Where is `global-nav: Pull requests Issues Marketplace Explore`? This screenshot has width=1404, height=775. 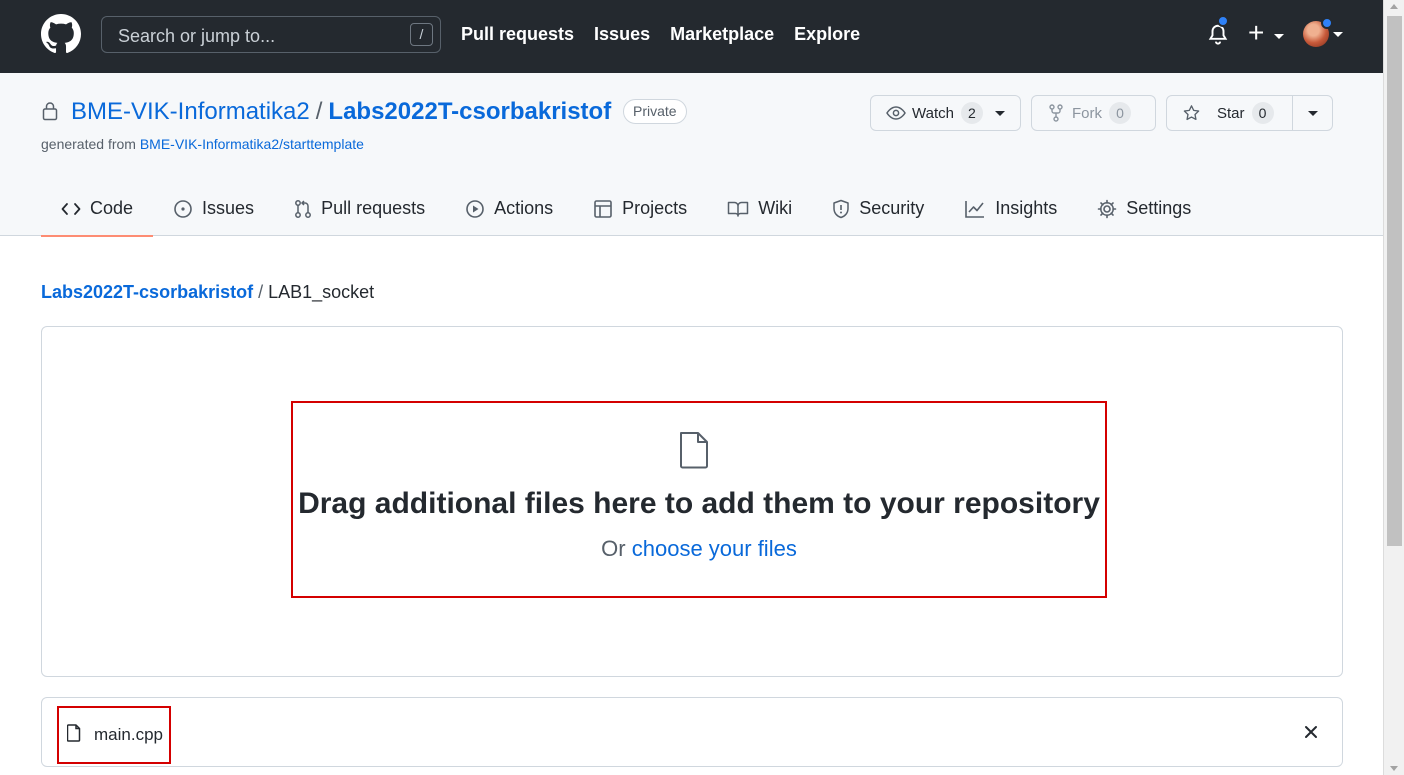
global-nav: Pull requests Issues Marketplace Explore is located at coordinates (660, 34).